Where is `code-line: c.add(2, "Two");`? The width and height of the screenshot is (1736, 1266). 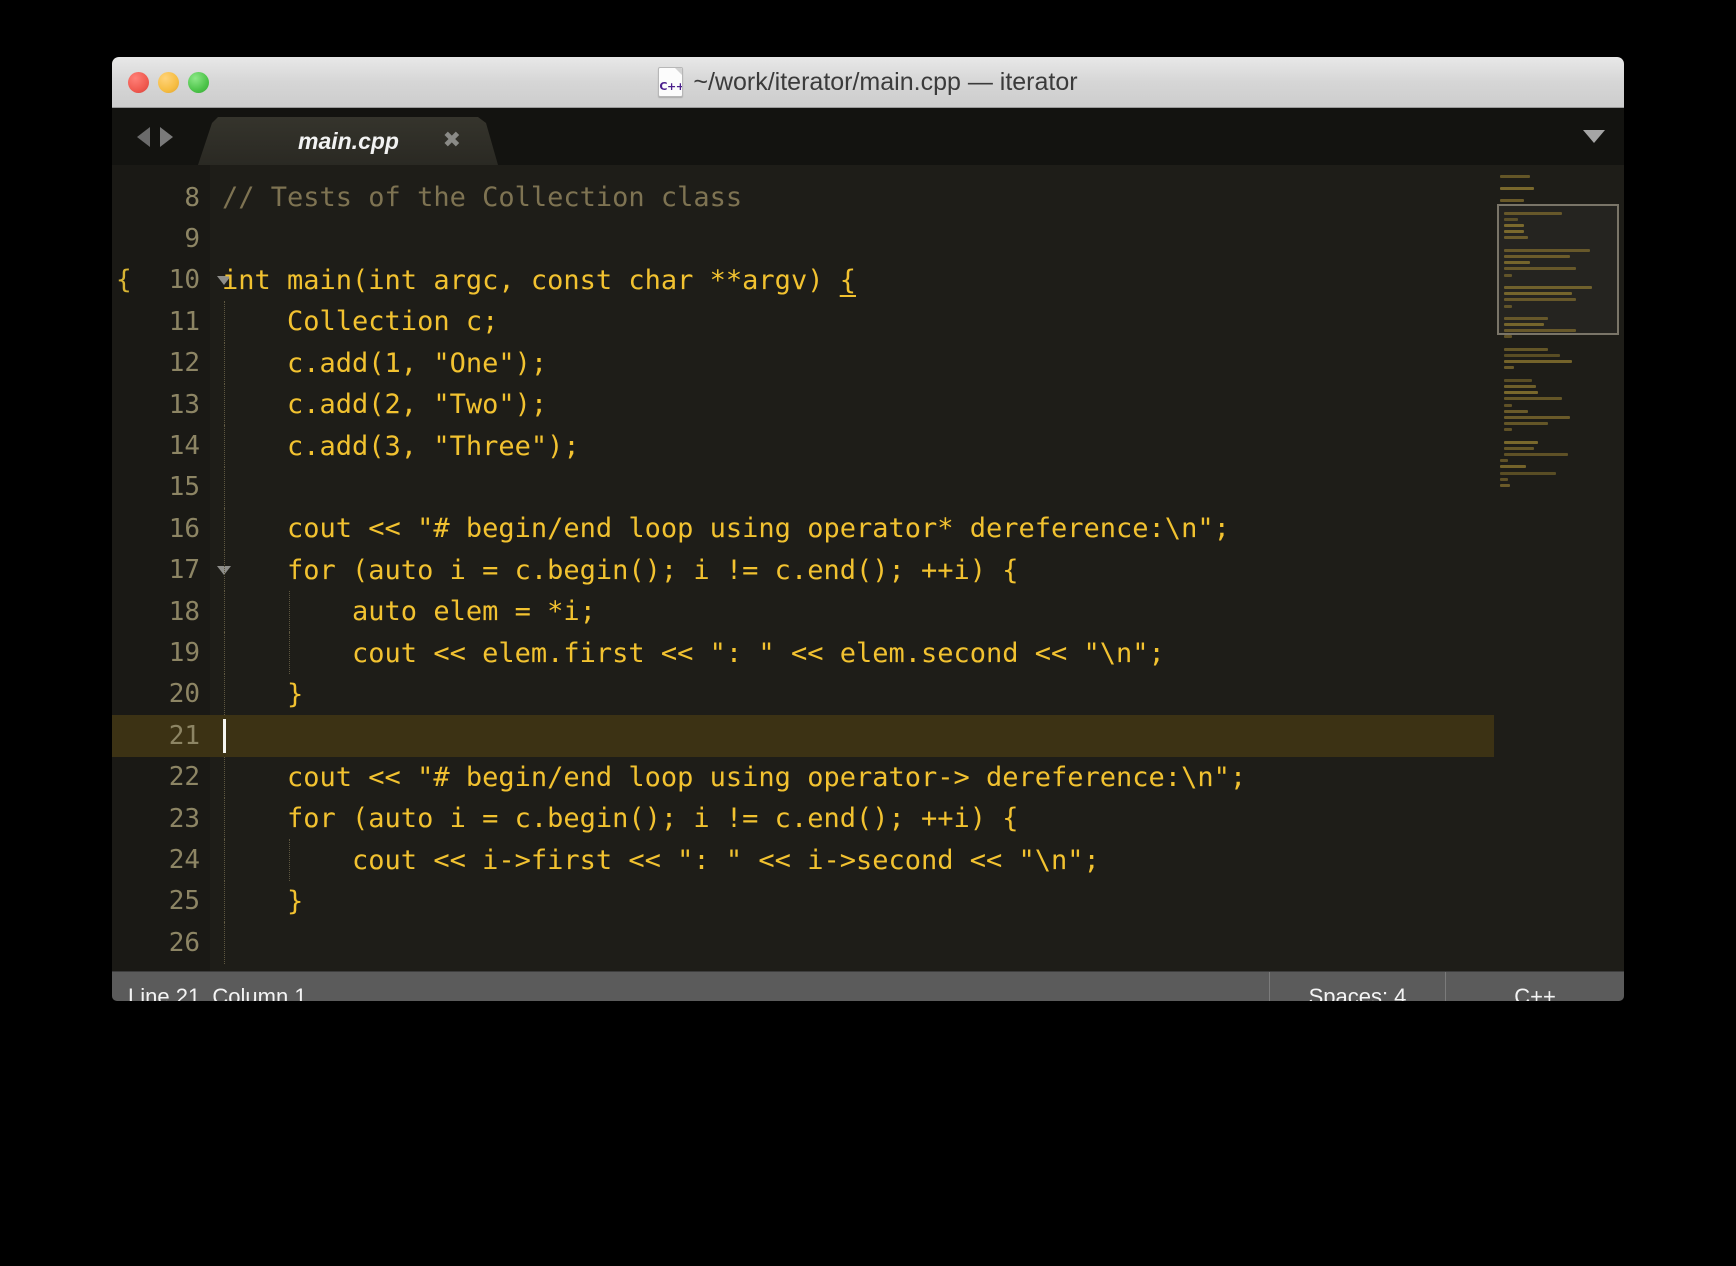 code-line: c.add(2, "Two"); is located at coordinates (917, 404).